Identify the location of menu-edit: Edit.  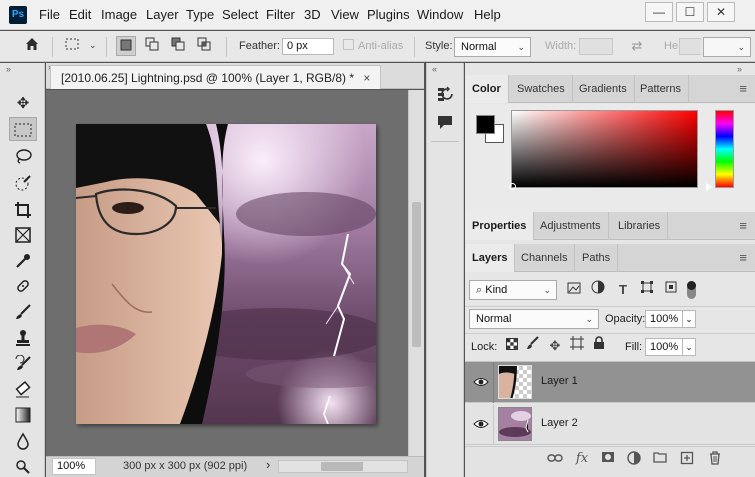
(80, 15).